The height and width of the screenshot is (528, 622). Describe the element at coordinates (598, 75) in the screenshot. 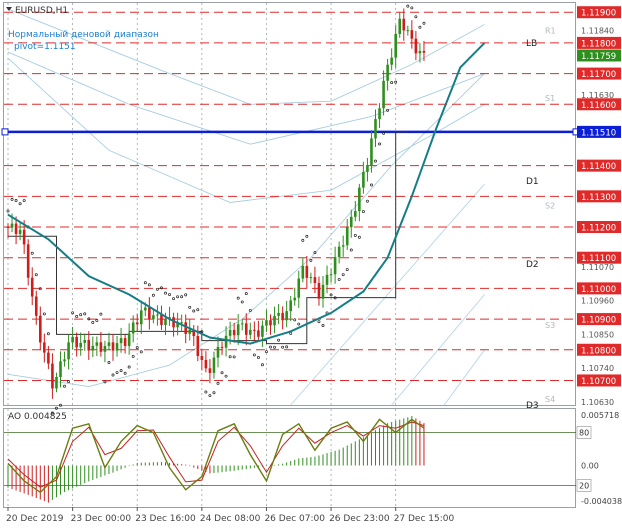

I see `price-tag-label: 1.11700` at that location.